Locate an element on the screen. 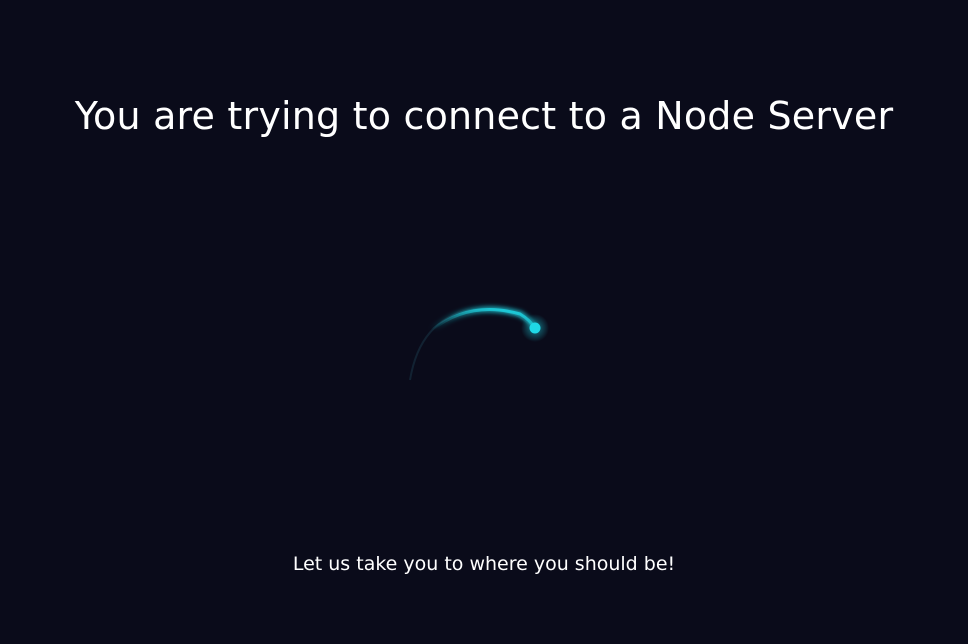 Image resolution: width=968 pixels, height=644 pixels. loading-spinner-icon is located at coordinates (479, 343).